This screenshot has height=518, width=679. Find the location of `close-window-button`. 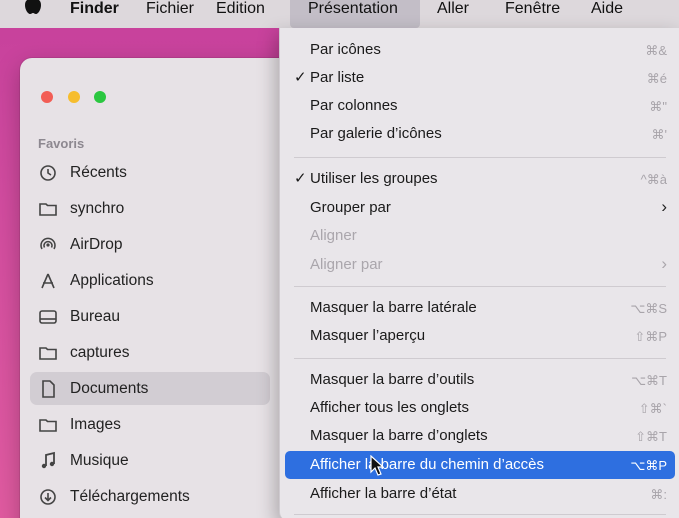

close-window-button is located at coordinates (47, 97).